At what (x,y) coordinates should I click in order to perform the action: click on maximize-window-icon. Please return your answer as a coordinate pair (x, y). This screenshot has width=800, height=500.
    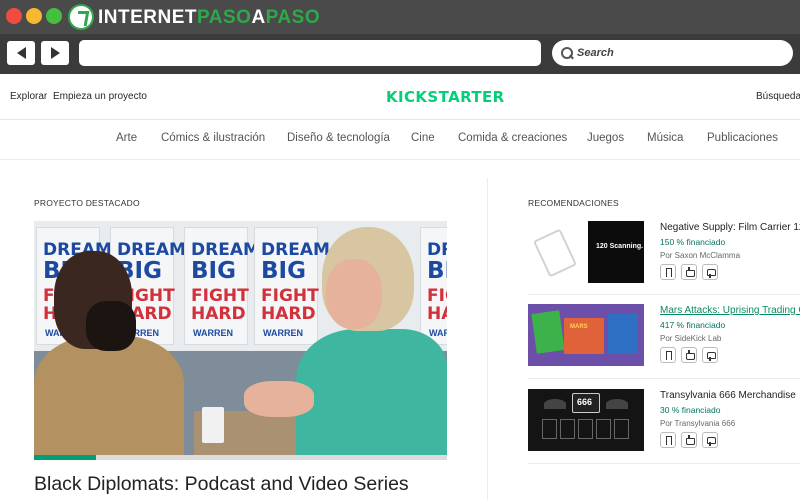
    Looking at the image, I should click on (54, 16).